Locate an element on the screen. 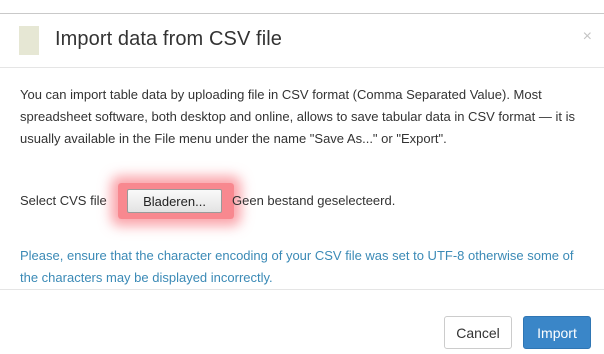 Image resolution: width=604 pixels, height=354 pixels. file-select-label: Select CVS file is located at coordinates (63, 200).